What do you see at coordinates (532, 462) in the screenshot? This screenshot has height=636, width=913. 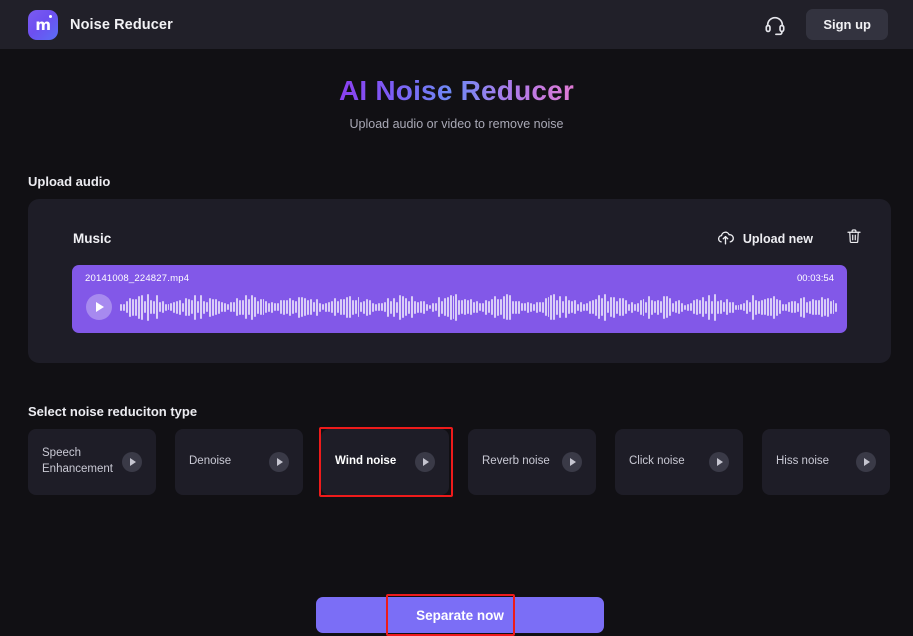 I see `noise-type-card-reverb-noise: Reverb noise` at bounding box center [532, 462].